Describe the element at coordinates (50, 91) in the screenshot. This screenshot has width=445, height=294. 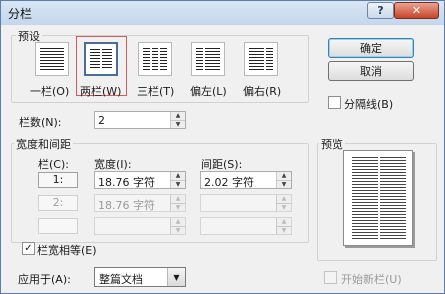
I see `preset-one-column-label: 一栏(O)` at that location.